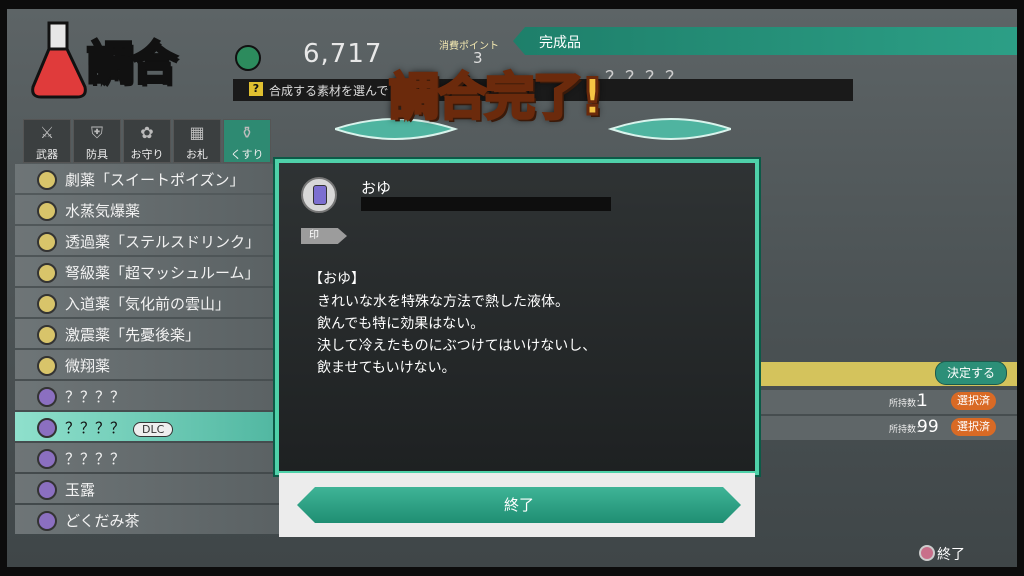 Image resolution: width=1024 pixels, height=576 pixels. Describe the element at coordinates (457, 346) in the screenshot. I see `description-line: 決して冷えたものにぶつけてはいけないし、` at that location.